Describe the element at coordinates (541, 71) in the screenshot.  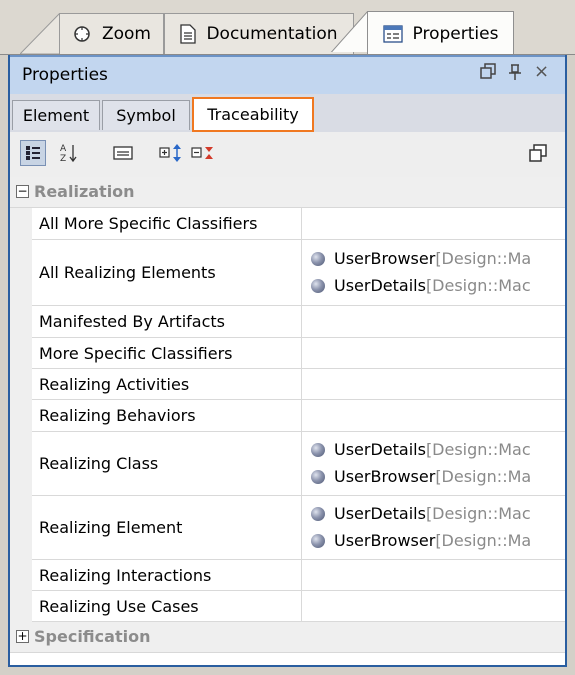
I see `close-icon: ×` at that location.